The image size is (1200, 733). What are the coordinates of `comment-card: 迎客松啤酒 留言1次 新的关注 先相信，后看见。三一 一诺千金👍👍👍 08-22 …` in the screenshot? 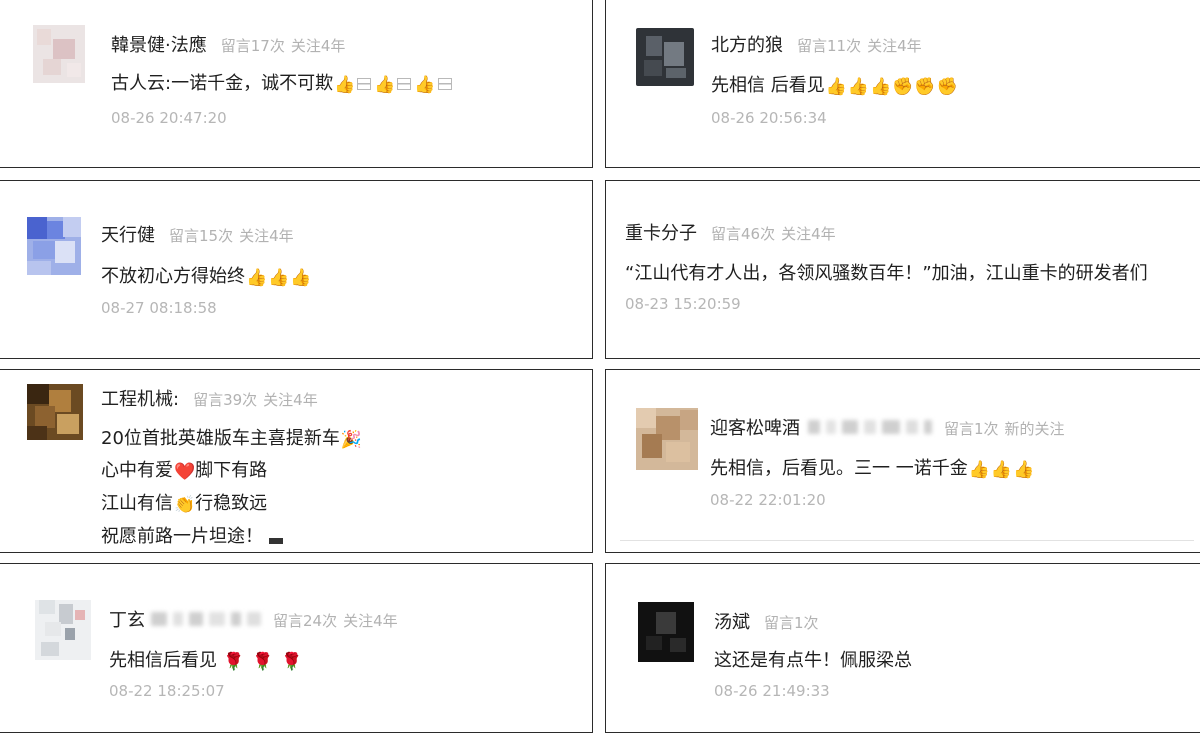 It's located at (902, 461).